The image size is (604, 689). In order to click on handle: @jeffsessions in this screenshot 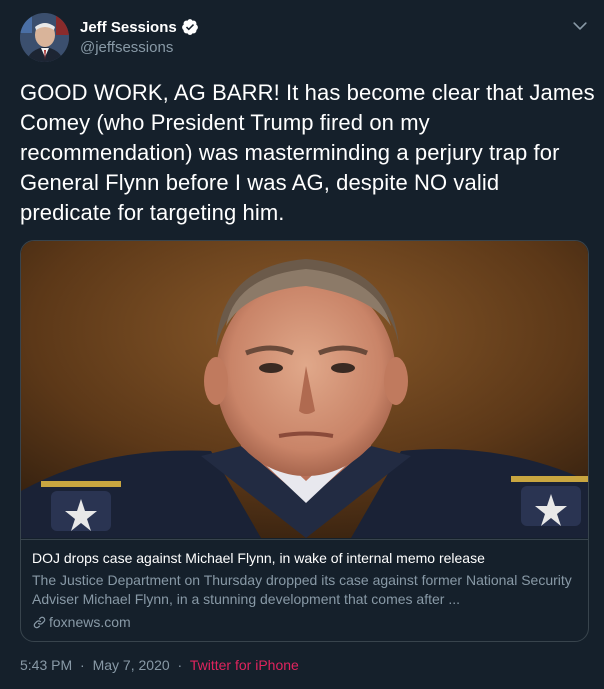, I will do `click(139, 47)`.